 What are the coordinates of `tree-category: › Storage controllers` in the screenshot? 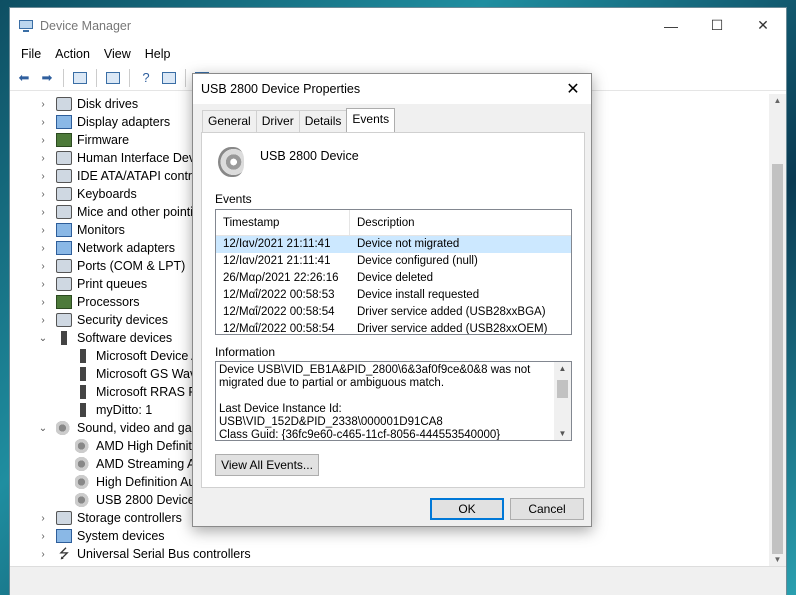 It's located at (110, 518).